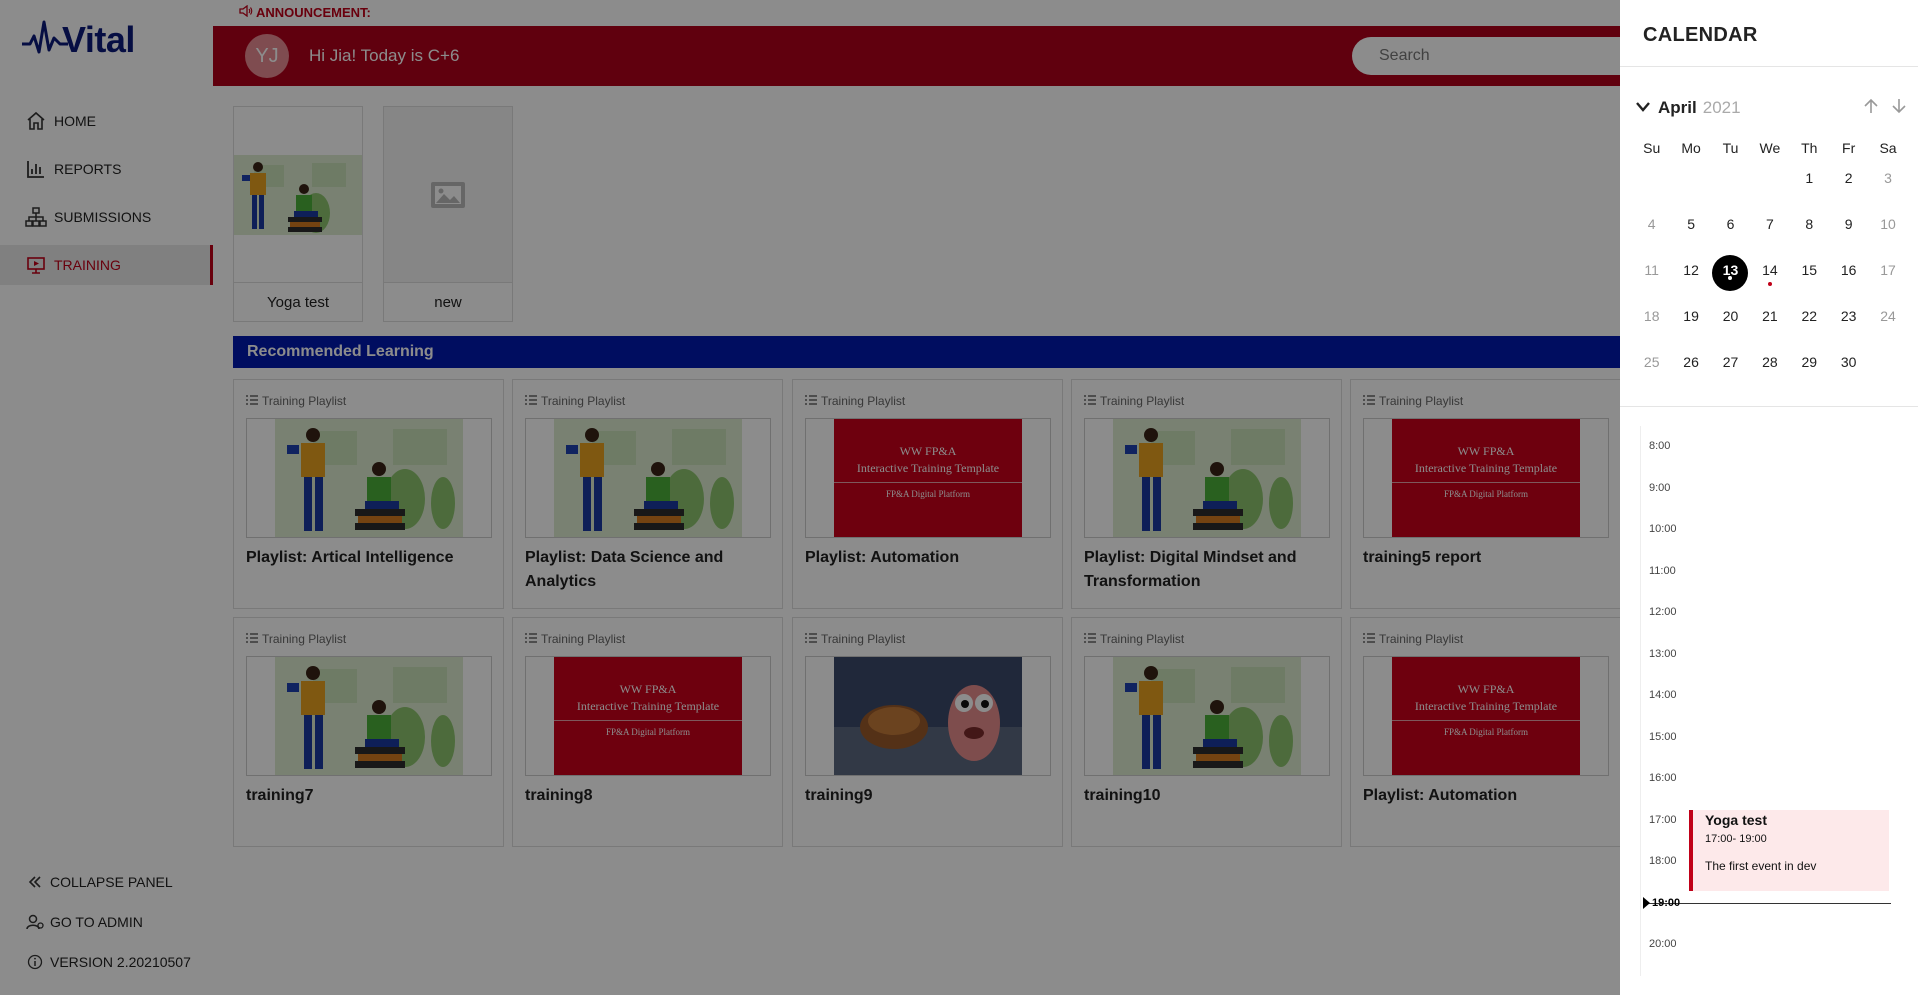 This screenshot has height=995, width=1918. I want to click on home-icon, so click(36, 121).